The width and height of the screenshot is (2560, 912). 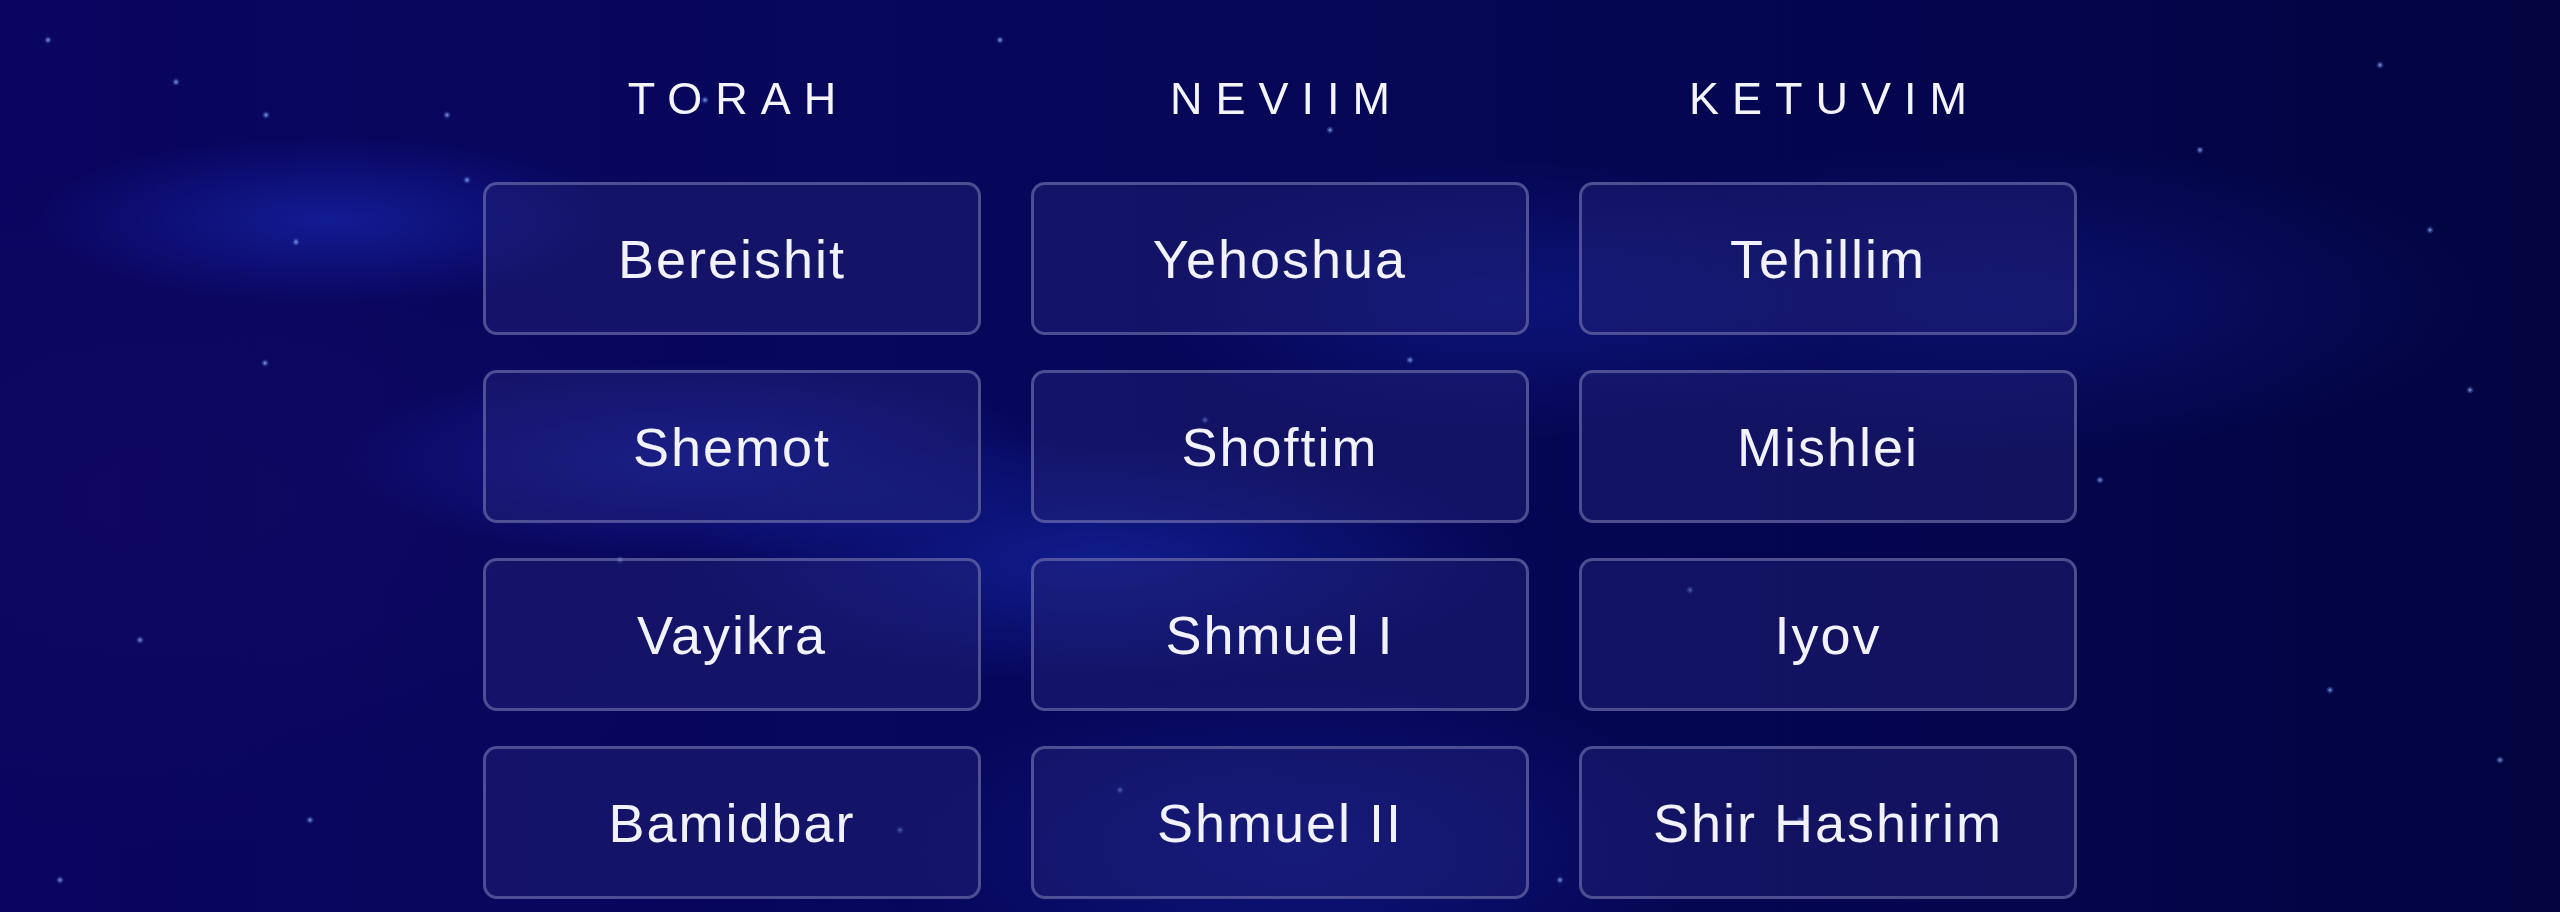 What do you see at coordinates (1280, 634) in the screenshot?
I see `book-button: Shmuel I` at bounding box center [1280, 634].